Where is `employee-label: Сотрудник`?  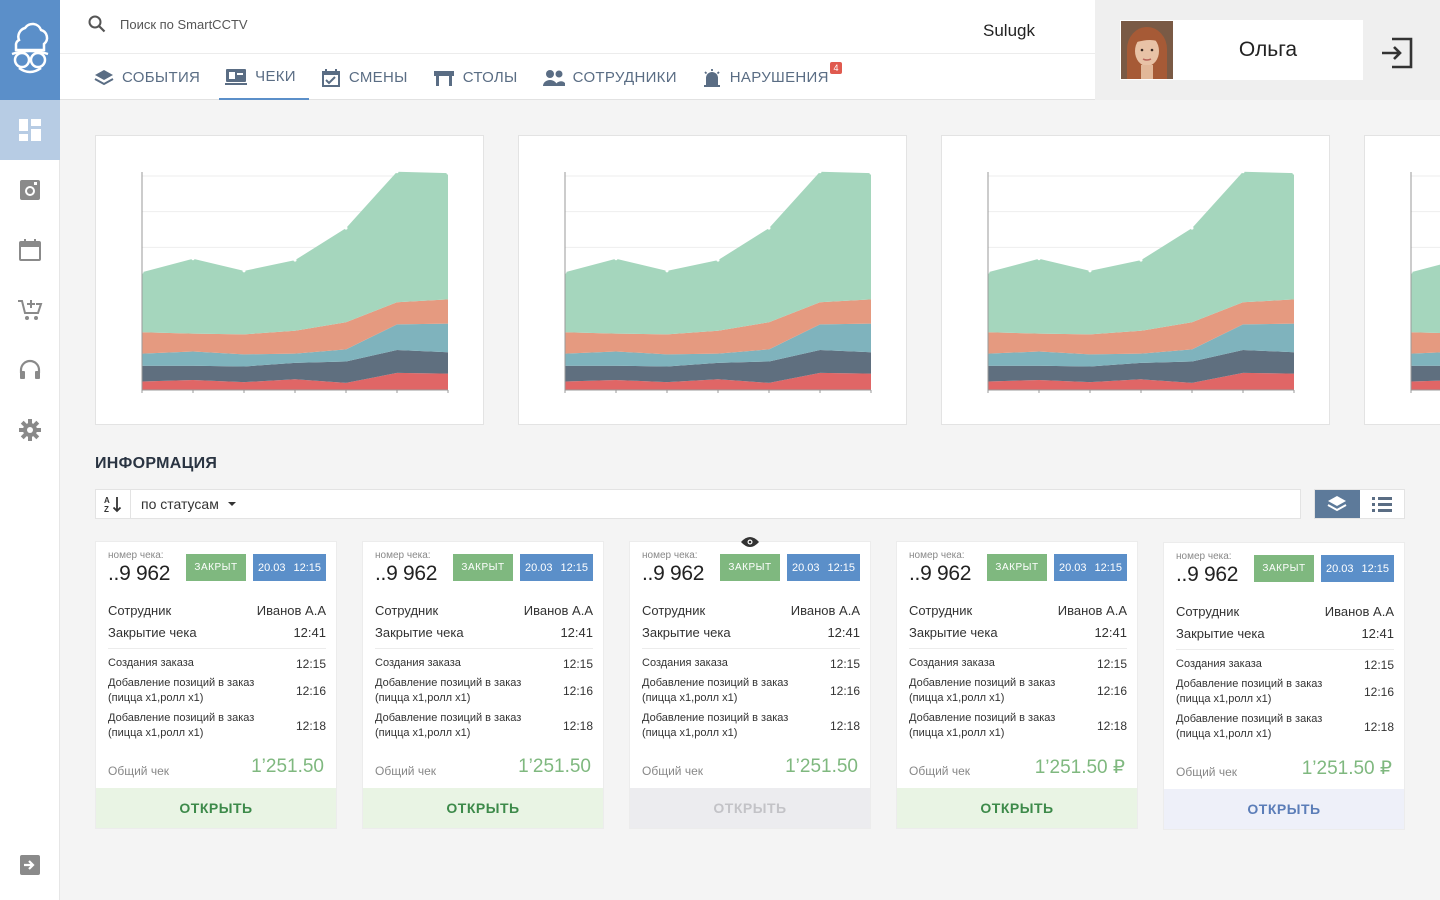
employee-label: Сотрудник is located at coordinates (941, 610).